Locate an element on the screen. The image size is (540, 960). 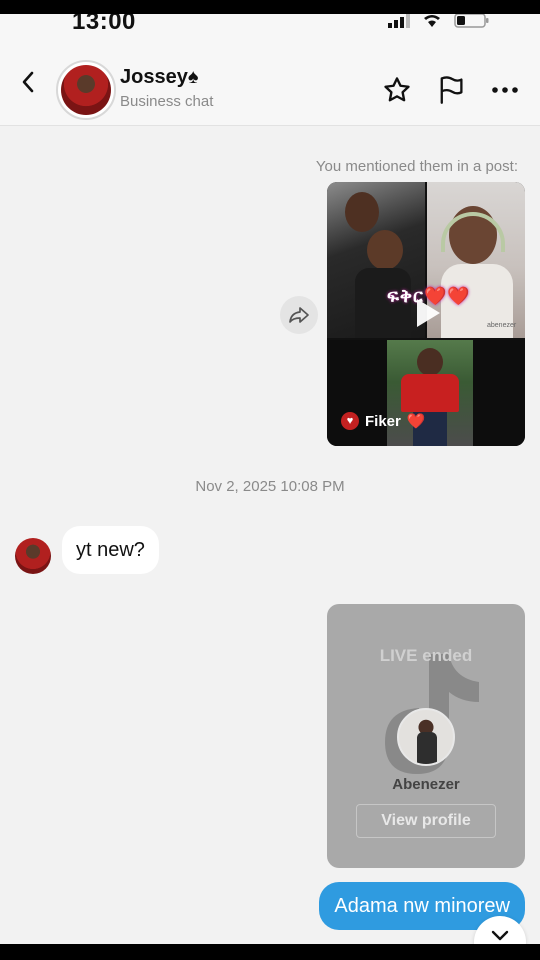
message-timestamp: Nov 2, 2025 10:08 PM is located at coordinates (270, 486).